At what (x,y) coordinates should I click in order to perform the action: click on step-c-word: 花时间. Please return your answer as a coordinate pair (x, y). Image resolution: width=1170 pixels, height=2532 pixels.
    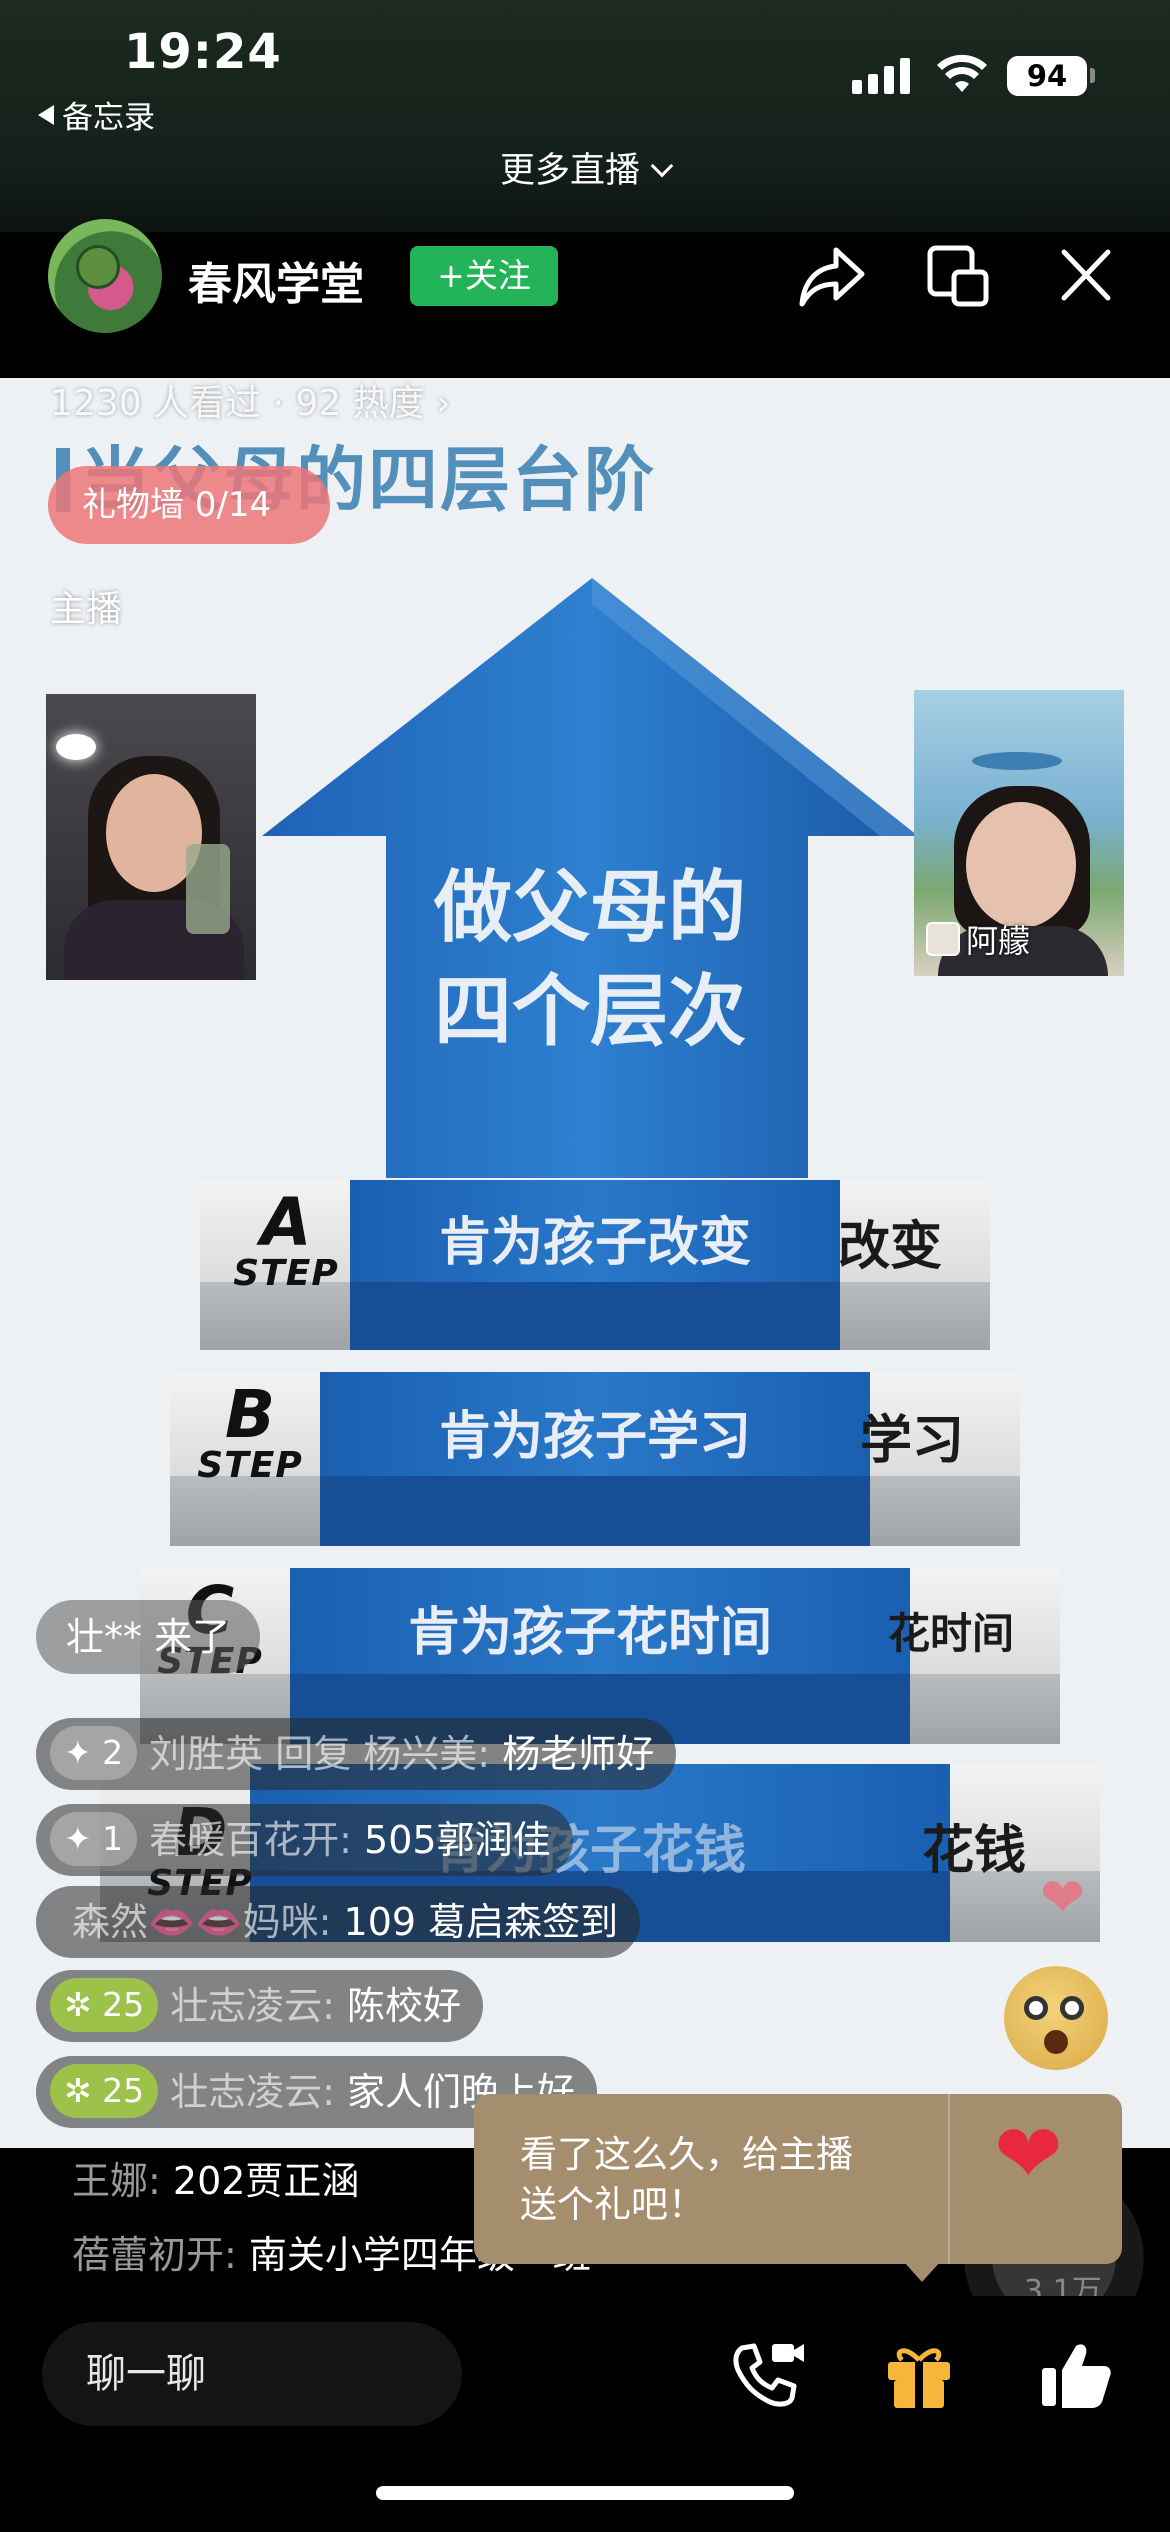
    Looking at the image, I should click on (951, 1633).